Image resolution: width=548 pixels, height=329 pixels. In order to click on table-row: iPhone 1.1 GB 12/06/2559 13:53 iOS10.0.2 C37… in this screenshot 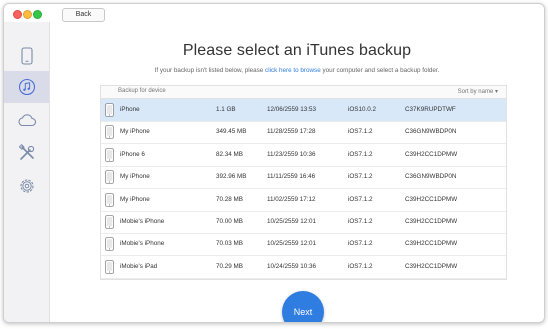, I will do `click(303, 110)`.